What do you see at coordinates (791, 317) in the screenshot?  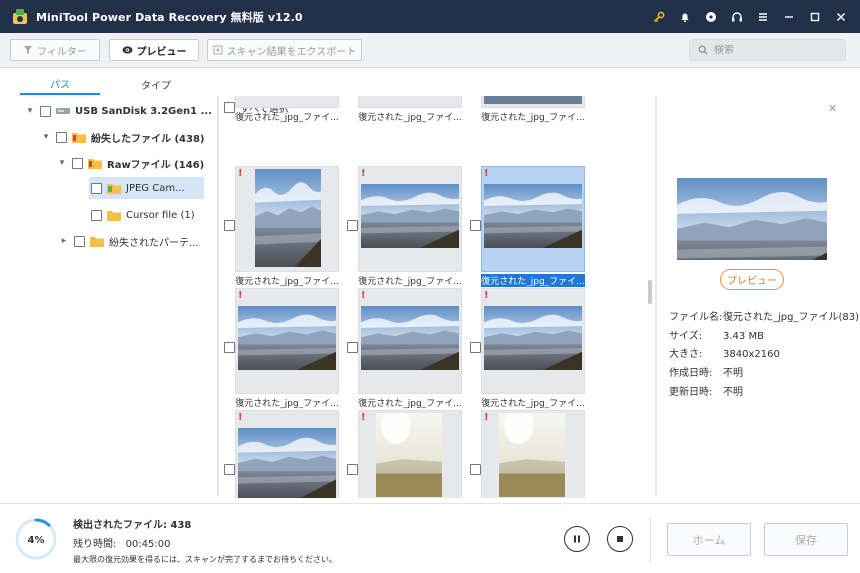 I see `info-value: 復元された_jpg_ファイル(83)` at bounding box center [791, 317].